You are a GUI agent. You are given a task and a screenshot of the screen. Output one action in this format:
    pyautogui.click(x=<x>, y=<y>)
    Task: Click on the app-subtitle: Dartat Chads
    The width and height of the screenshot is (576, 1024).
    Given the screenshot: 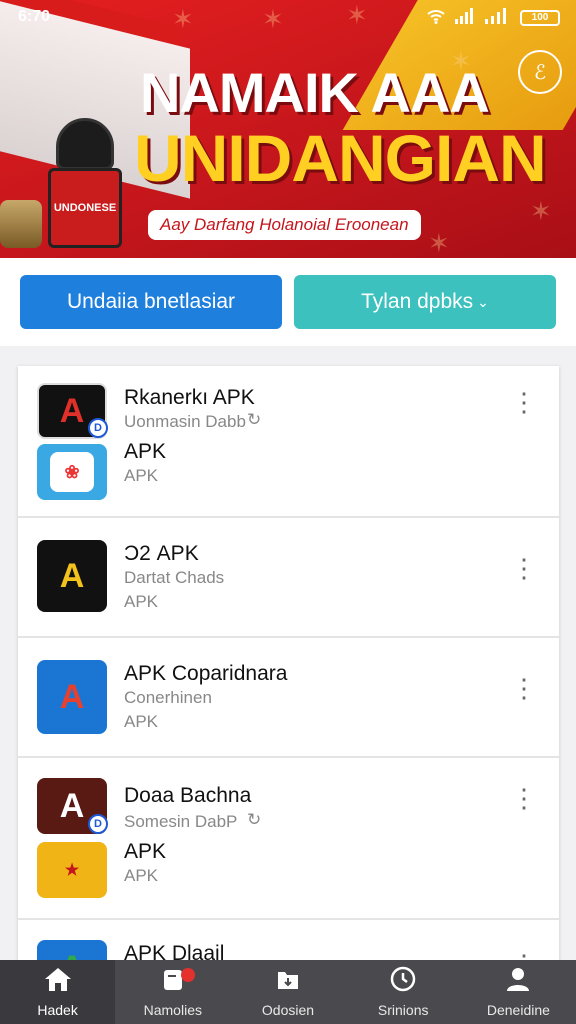 What is the action you would take?
    pyautogui.click(x=174, y=577)
    